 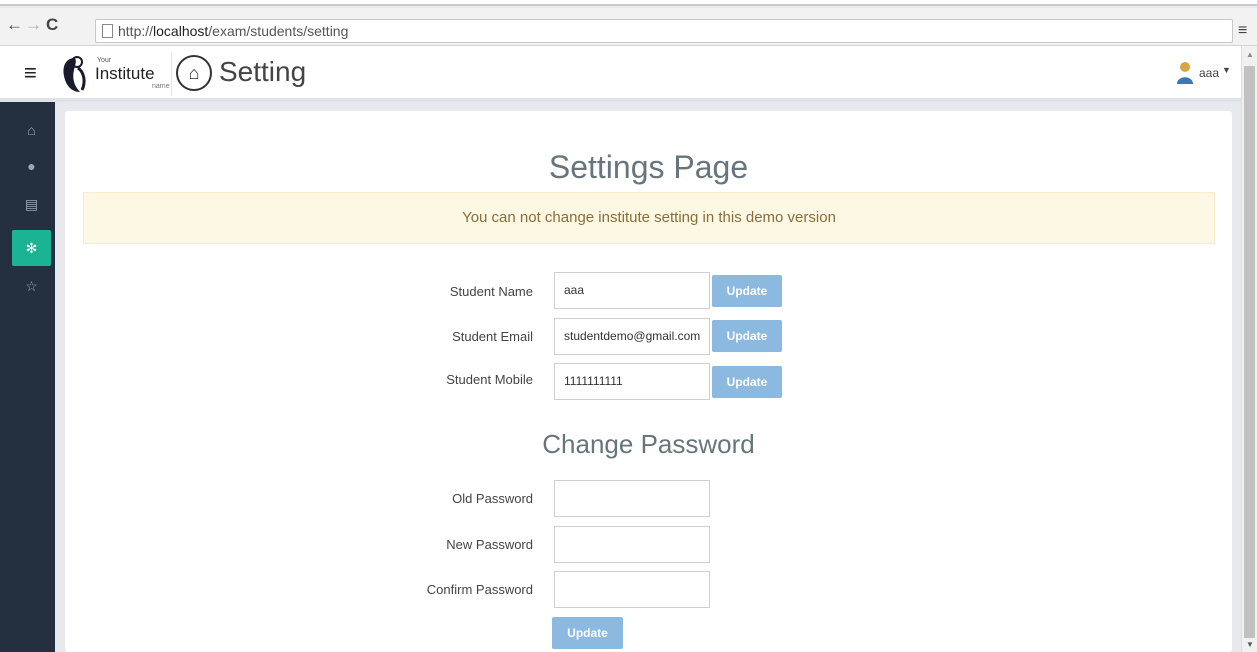 I want to click on update-email-button: Update, so click(x=747, y=336).